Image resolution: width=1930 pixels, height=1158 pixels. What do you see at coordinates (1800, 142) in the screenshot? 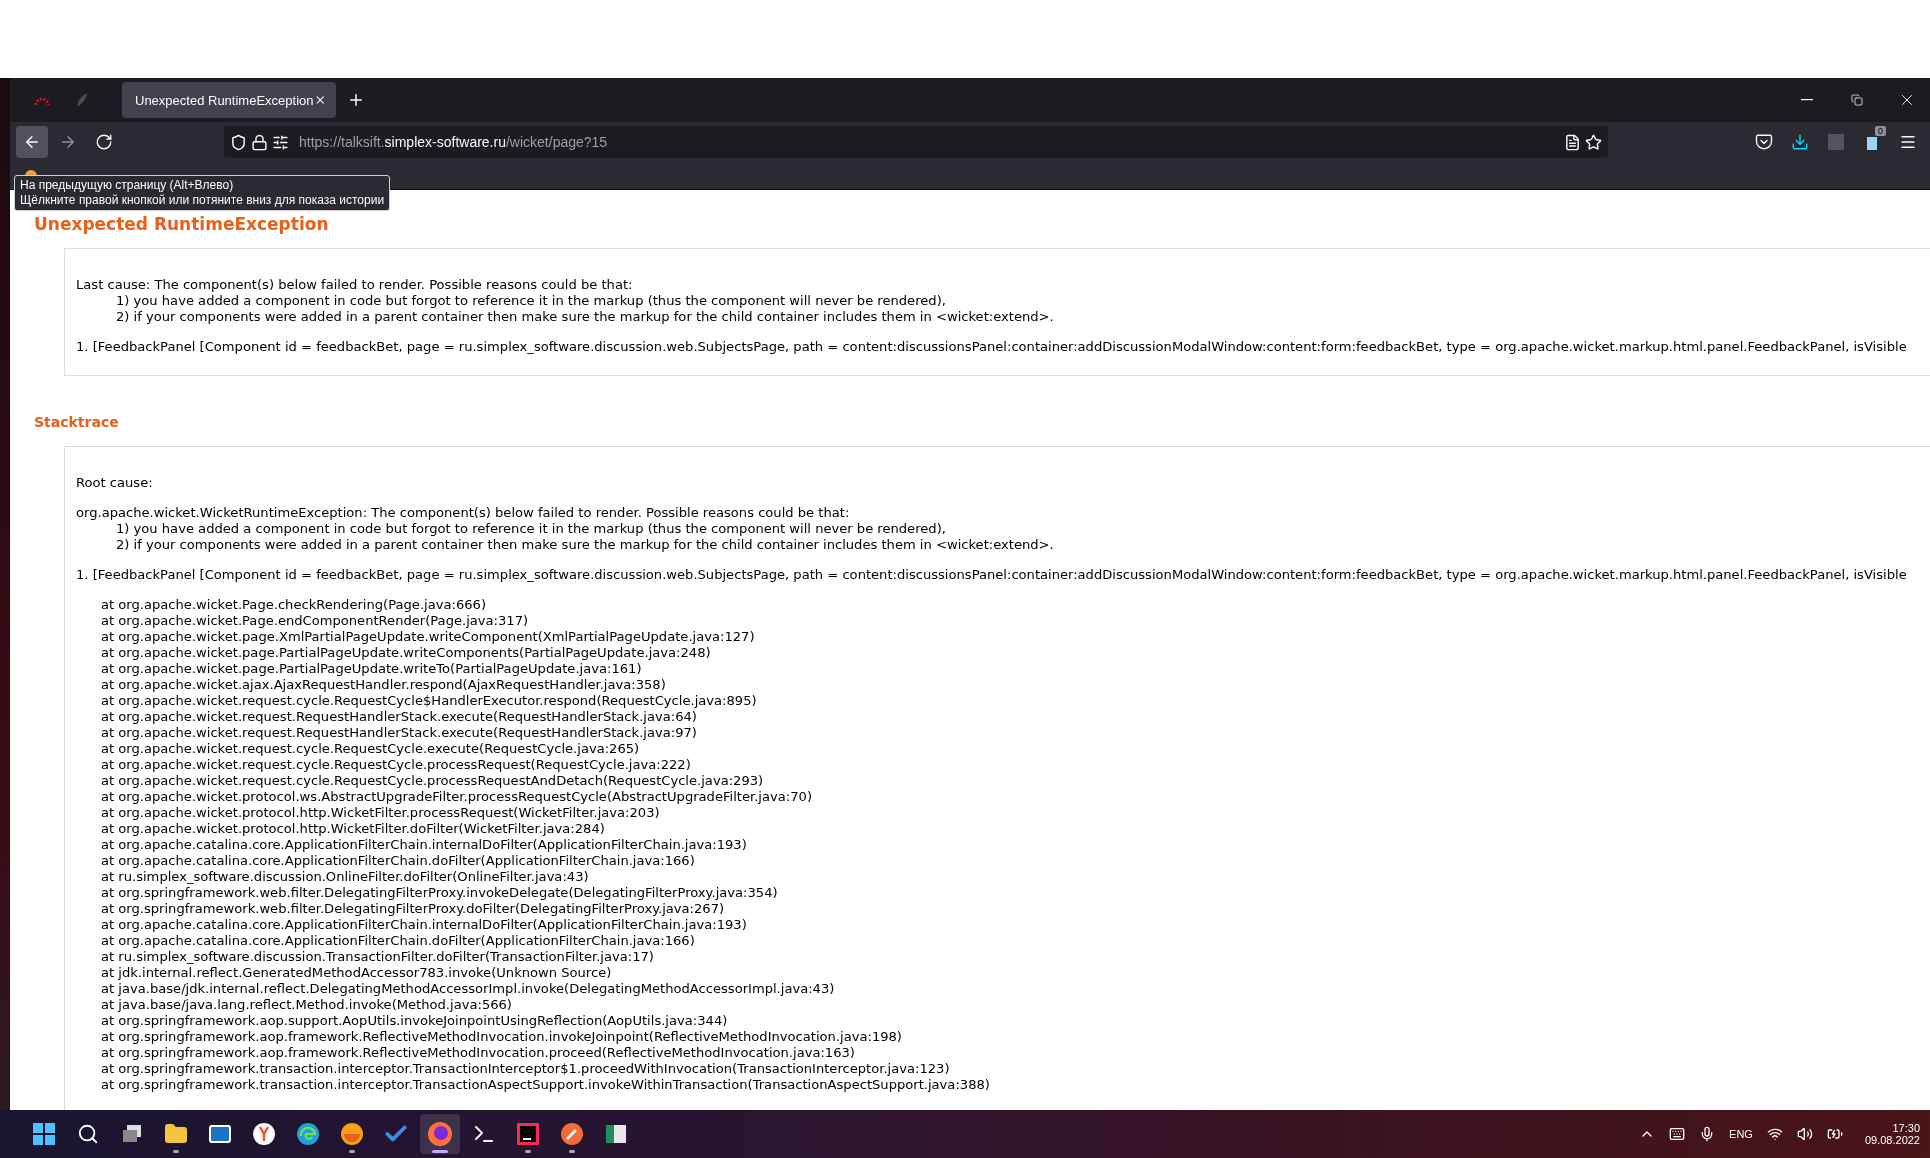
I see `download-icon` at bounding box center [1800, 142].